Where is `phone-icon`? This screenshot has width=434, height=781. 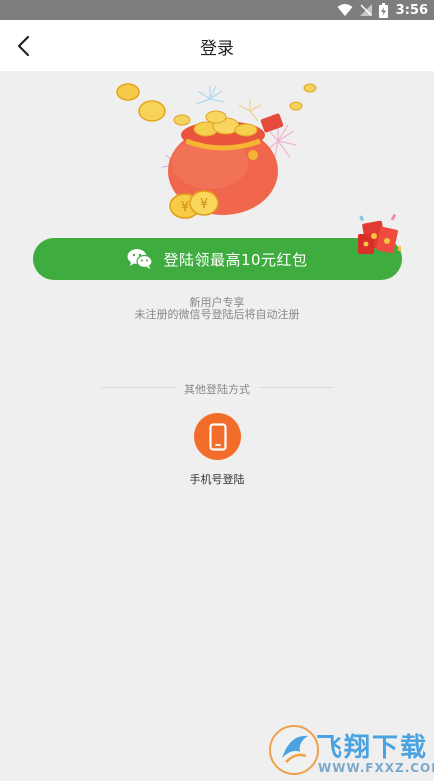
phone-icon is located at coordinates (217, 436).